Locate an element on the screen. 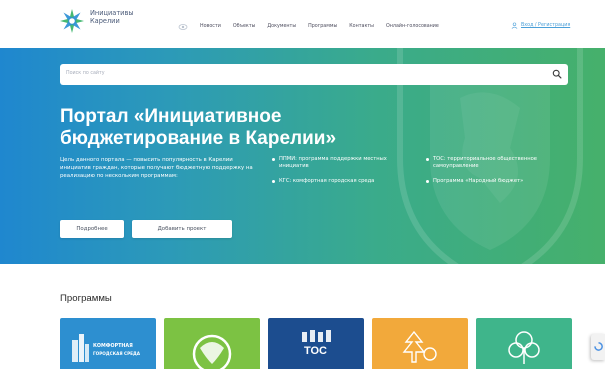 The height and width of the screenshot is (369, 605). nav-online-voting: Онлайн-голосование is located at coordinates (412, 27).